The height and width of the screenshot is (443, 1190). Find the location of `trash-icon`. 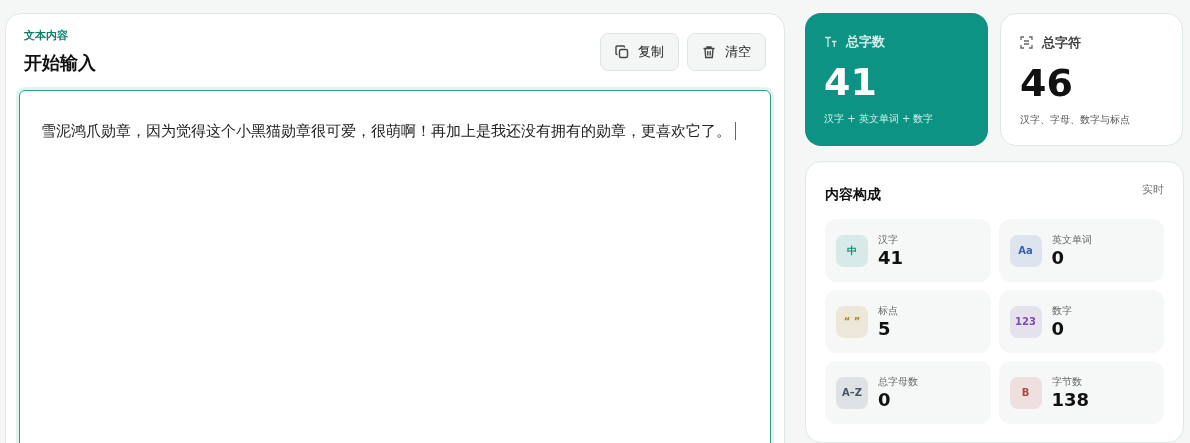

trash-icon is located at coordinates (709, 52).